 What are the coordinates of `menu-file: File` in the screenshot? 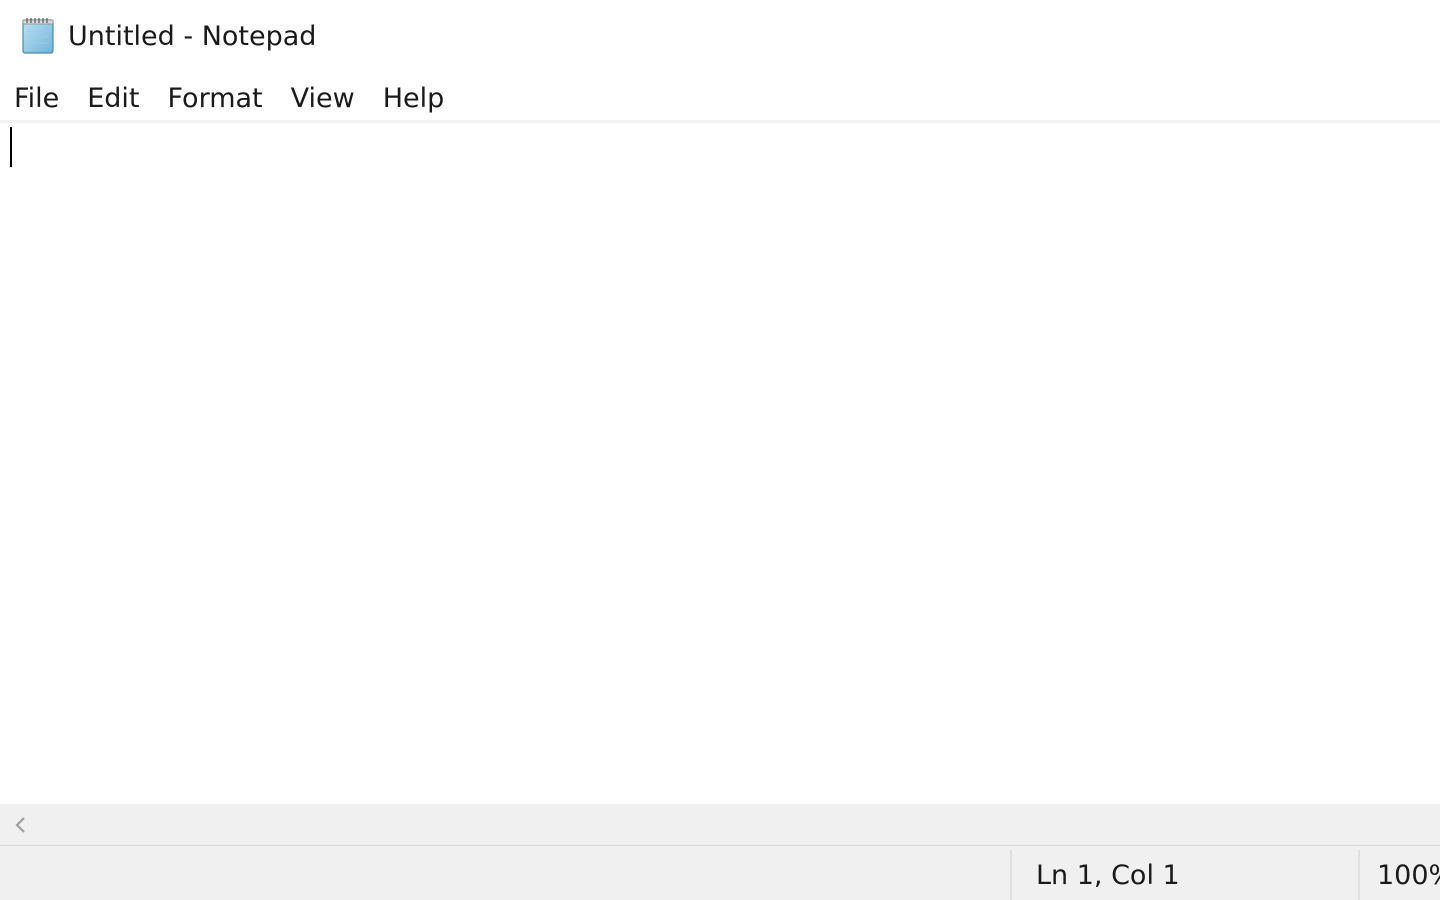 It's located at (36, 99).